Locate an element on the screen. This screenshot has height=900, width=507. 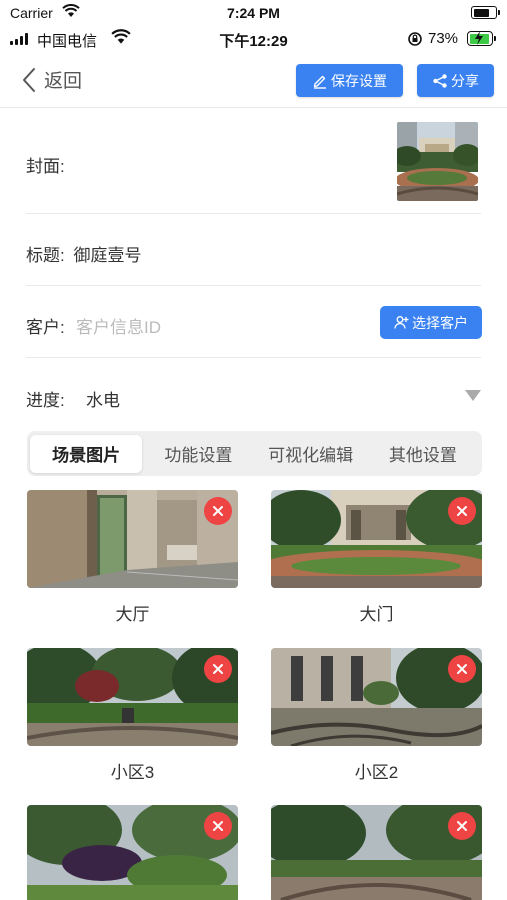
scene-item-gate: 大门 is located at coordinates (376, 557).